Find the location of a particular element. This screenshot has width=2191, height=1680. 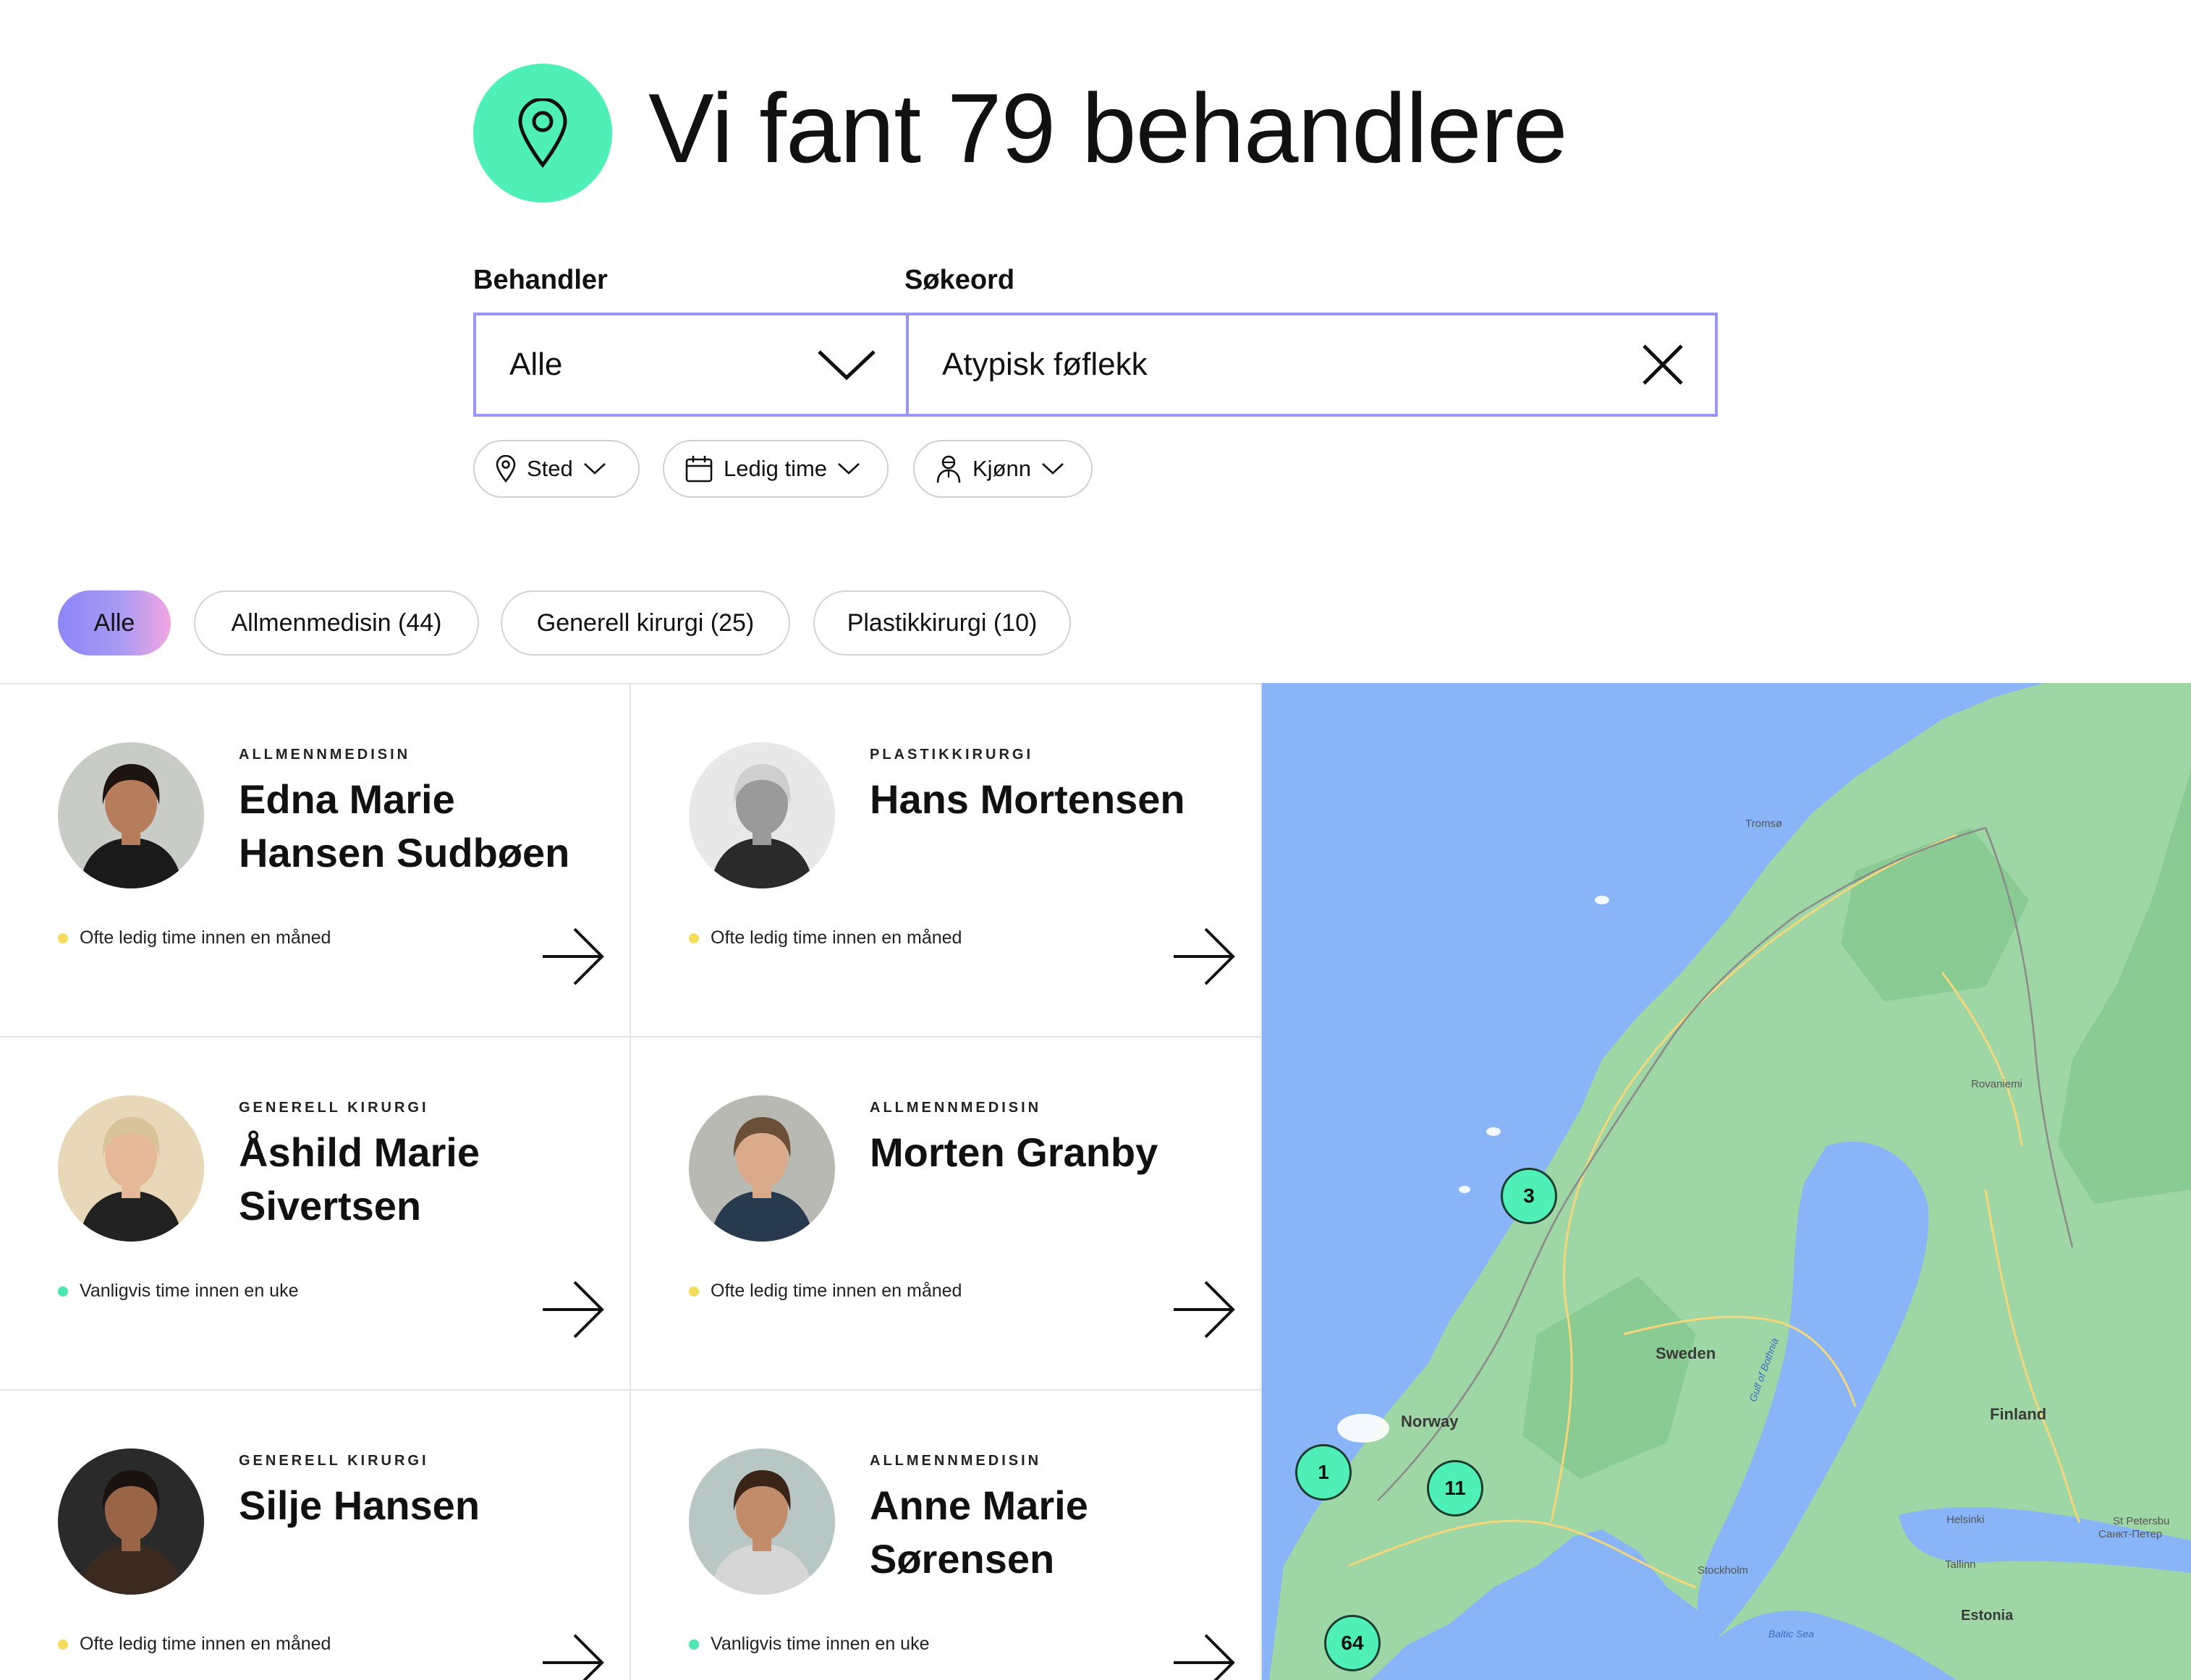

filter-kjonn-label: Kjønn is located at coordinates (1001, 468).